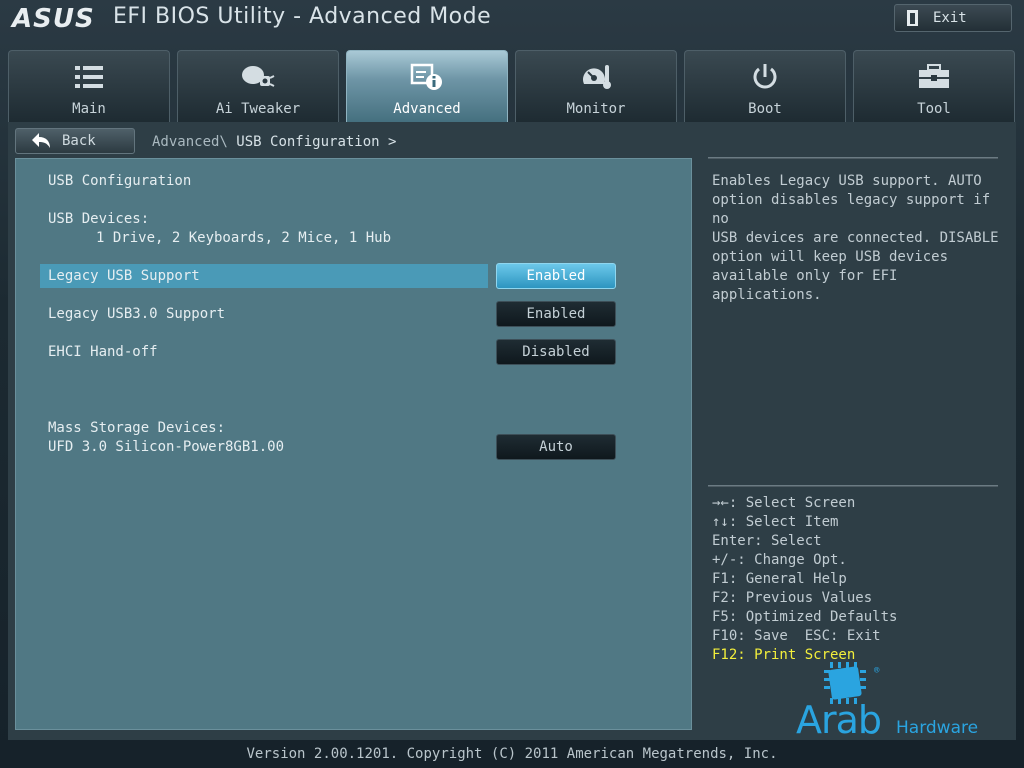  Describe the element at coordinates (775, 522) in the screenshot. I see `key-help-item: ↑↓: Select Item` at that location.